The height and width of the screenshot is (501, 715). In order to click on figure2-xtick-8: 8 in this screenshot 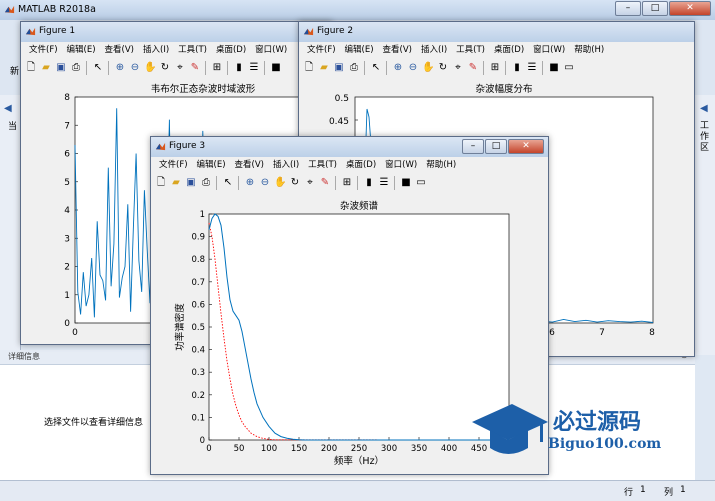, I will do `click(652, 333)`.